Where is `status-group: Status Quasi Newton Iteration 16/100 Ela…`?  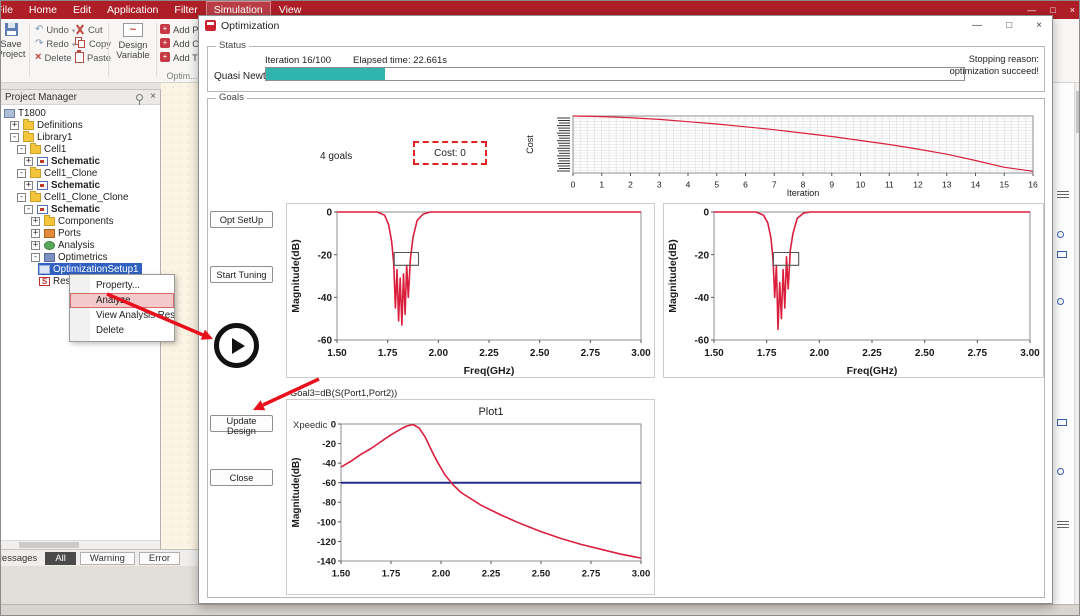 status-group: Status Quasi Newton Iteration 16/100 Ela… is located at coordinates (626, 66).